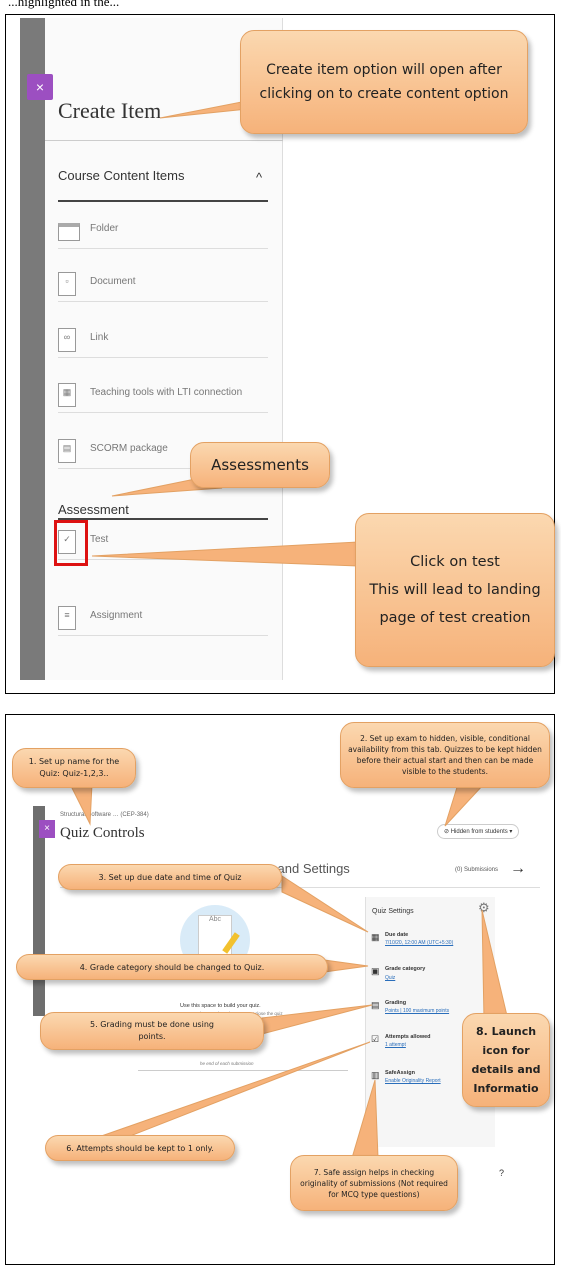 The height and width of the screenshot is (1265, 561). What do you see at coordinates (163, 284) in the screenshot?
I see `content-item-document: ▫ Document` at bounding box center [163, 284].